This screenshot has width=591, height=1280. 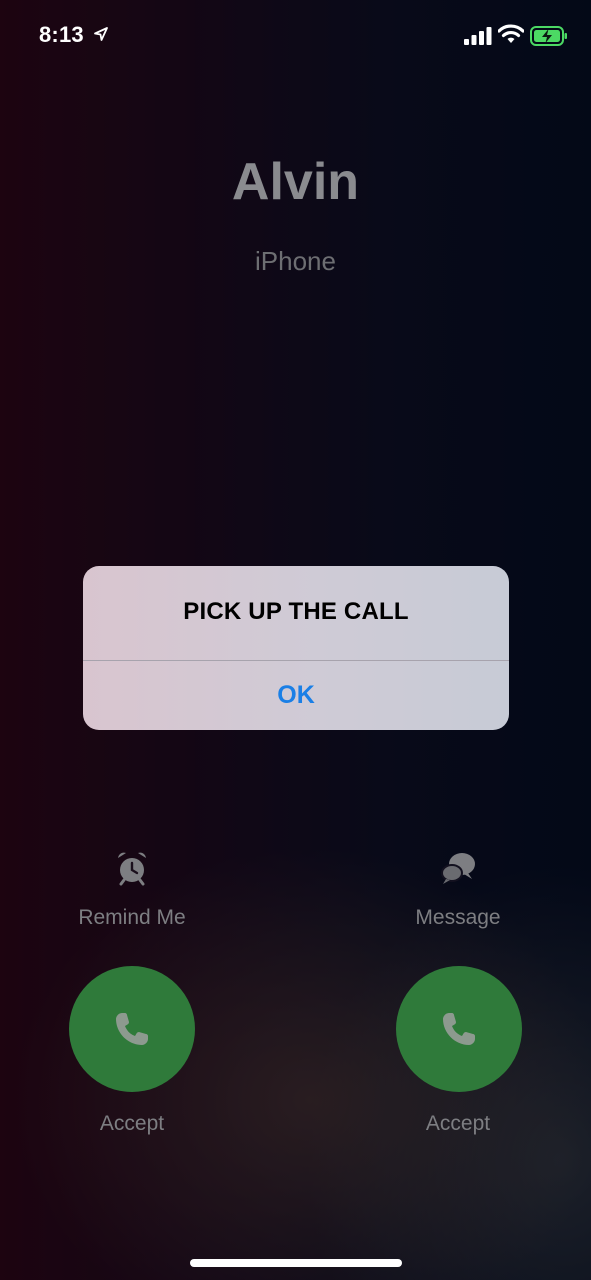 What do you see at coordinates (295, 35) in the screenshot?
I see `status-bar: 8:13` at bounding box center [295, 35].